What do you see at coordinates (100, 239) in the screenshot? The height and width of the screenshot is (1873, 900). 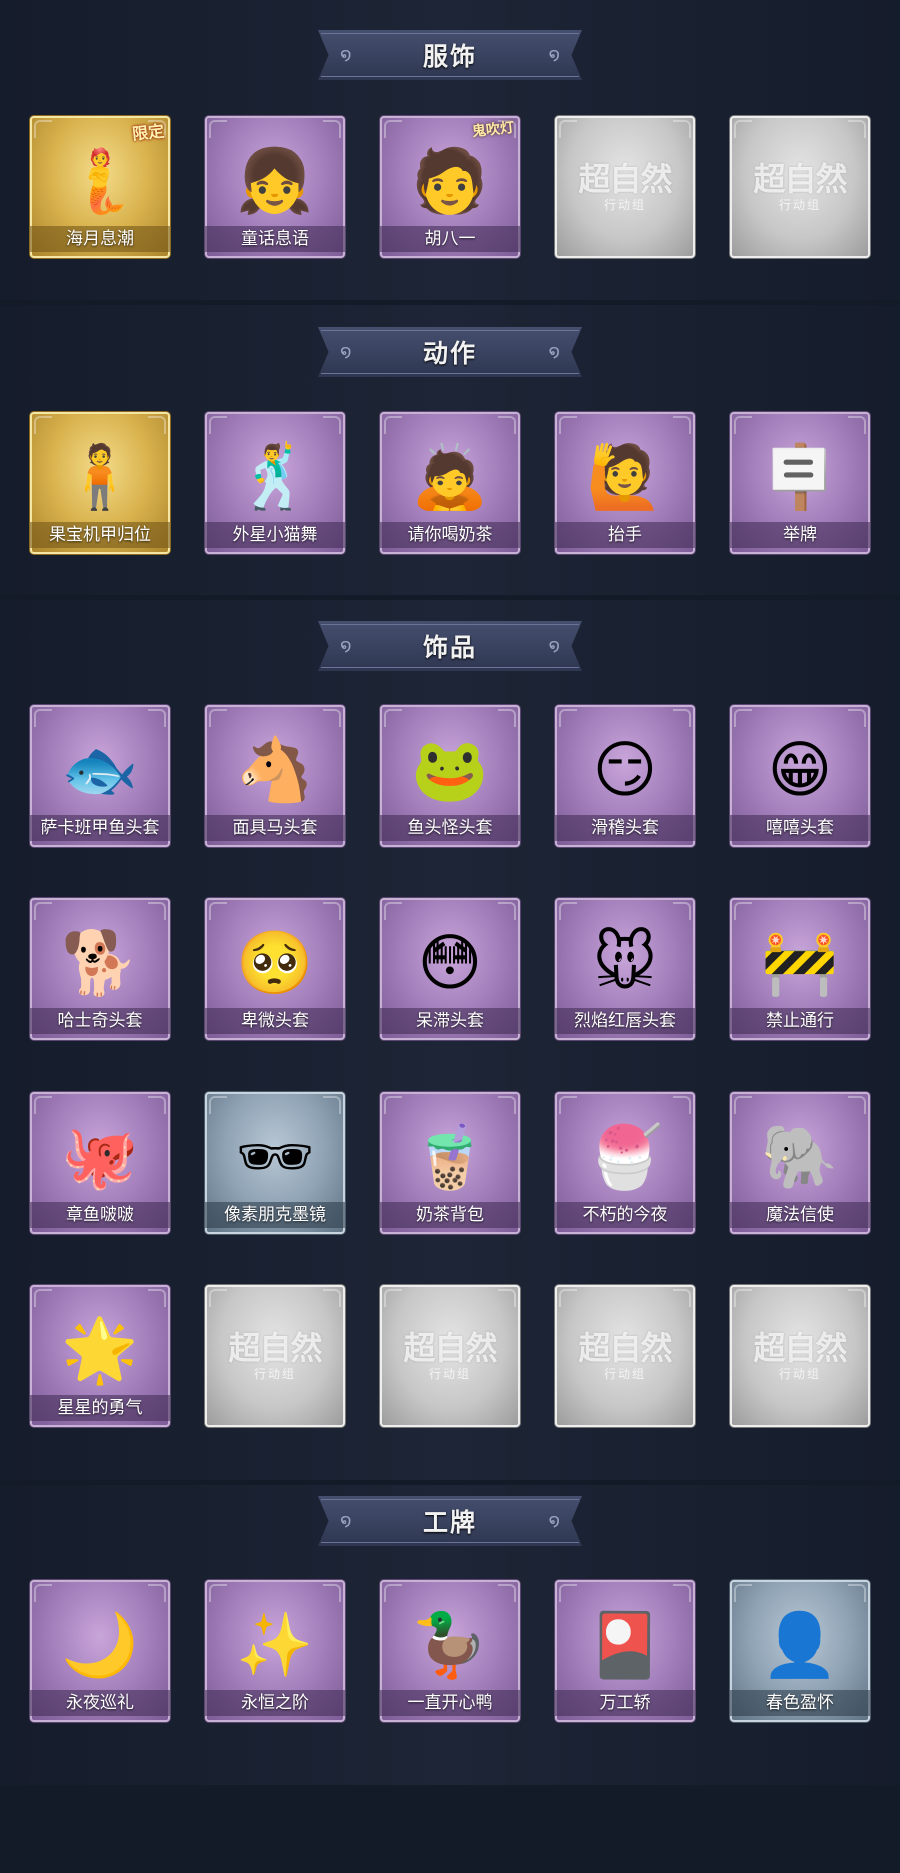 I see `card-label: 海月息潮` at bounding box center [100, 239].